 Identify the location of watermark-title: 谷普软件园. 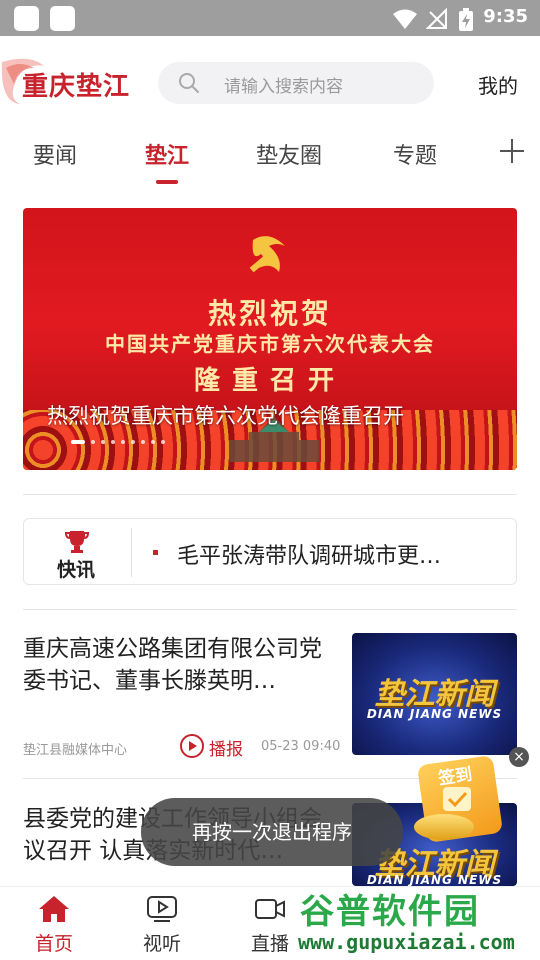
(390, 912).